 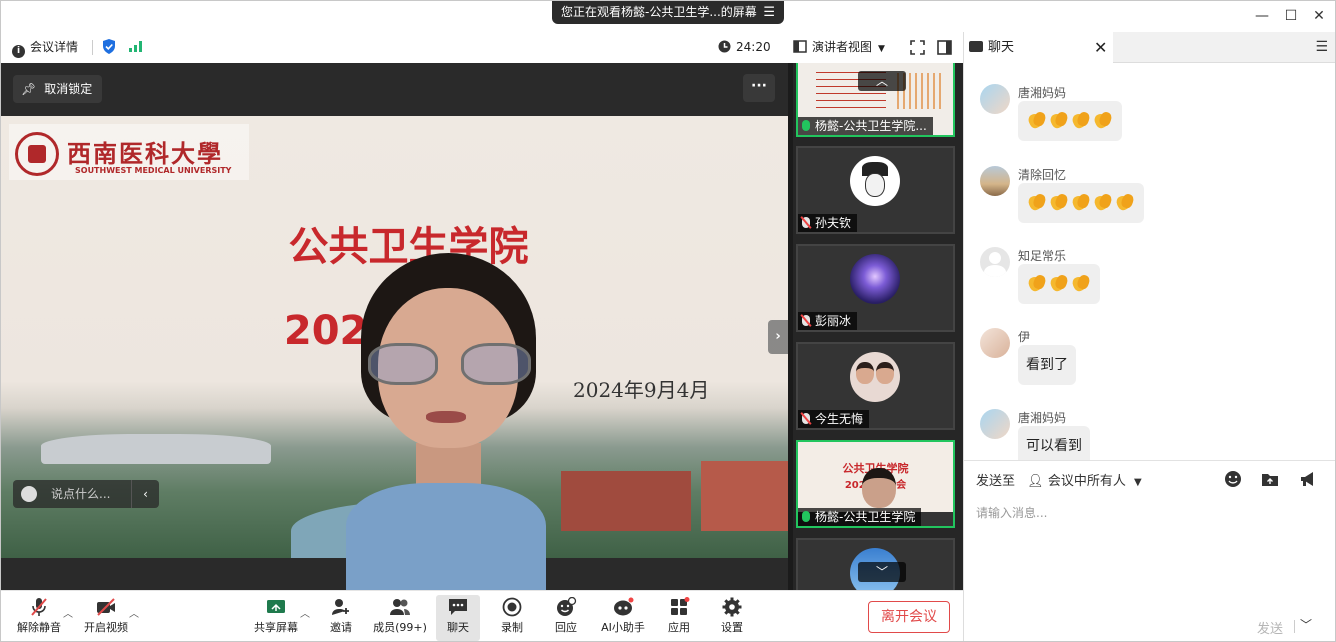 What do you see at coordinates (732, 618) in the screenshot?
I see `settings-button: 设置` at bounding box center [732, 618].